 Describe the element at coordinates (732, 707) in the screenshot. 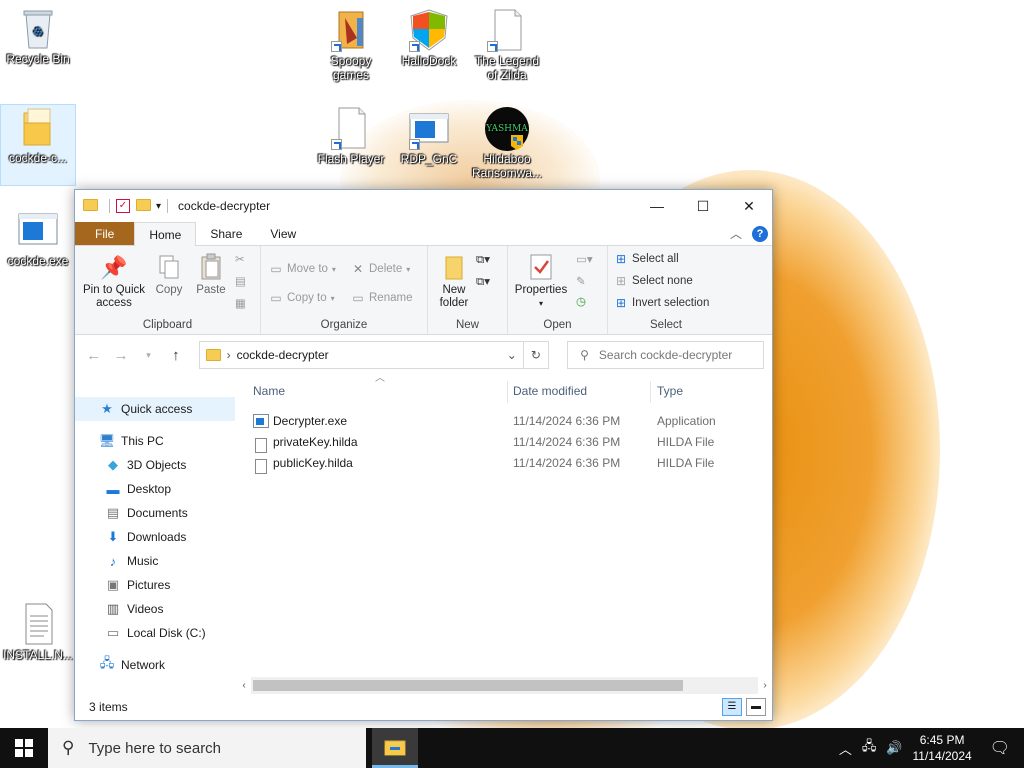

I see `details-view-icon: ☰` at that location.